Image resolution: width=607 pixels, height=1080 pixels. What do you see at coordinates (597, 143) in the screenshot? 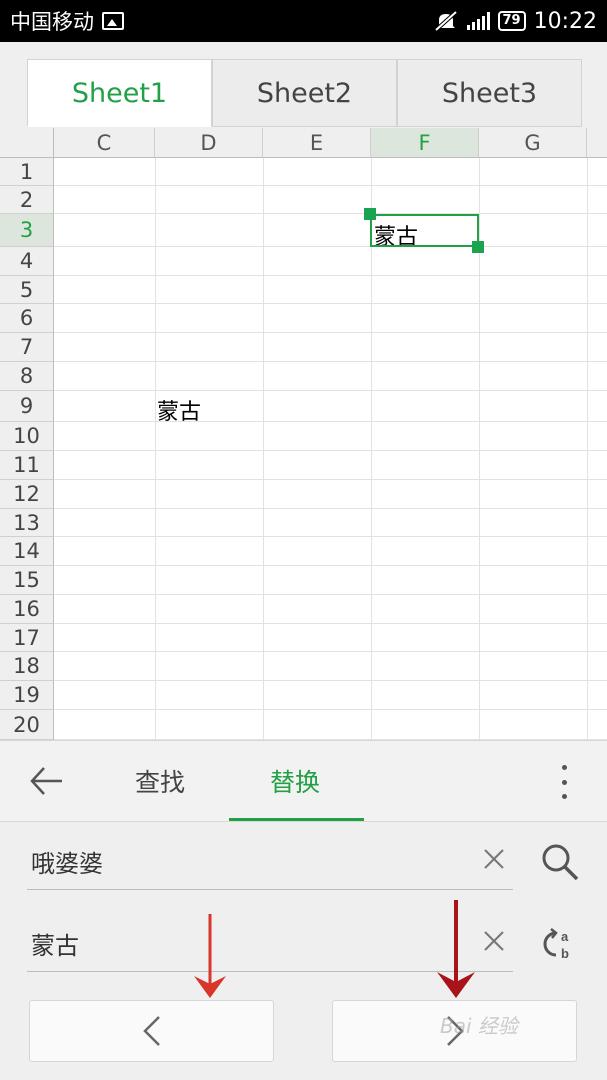
I see `column-header-partial` at bounding box center [597, 143].